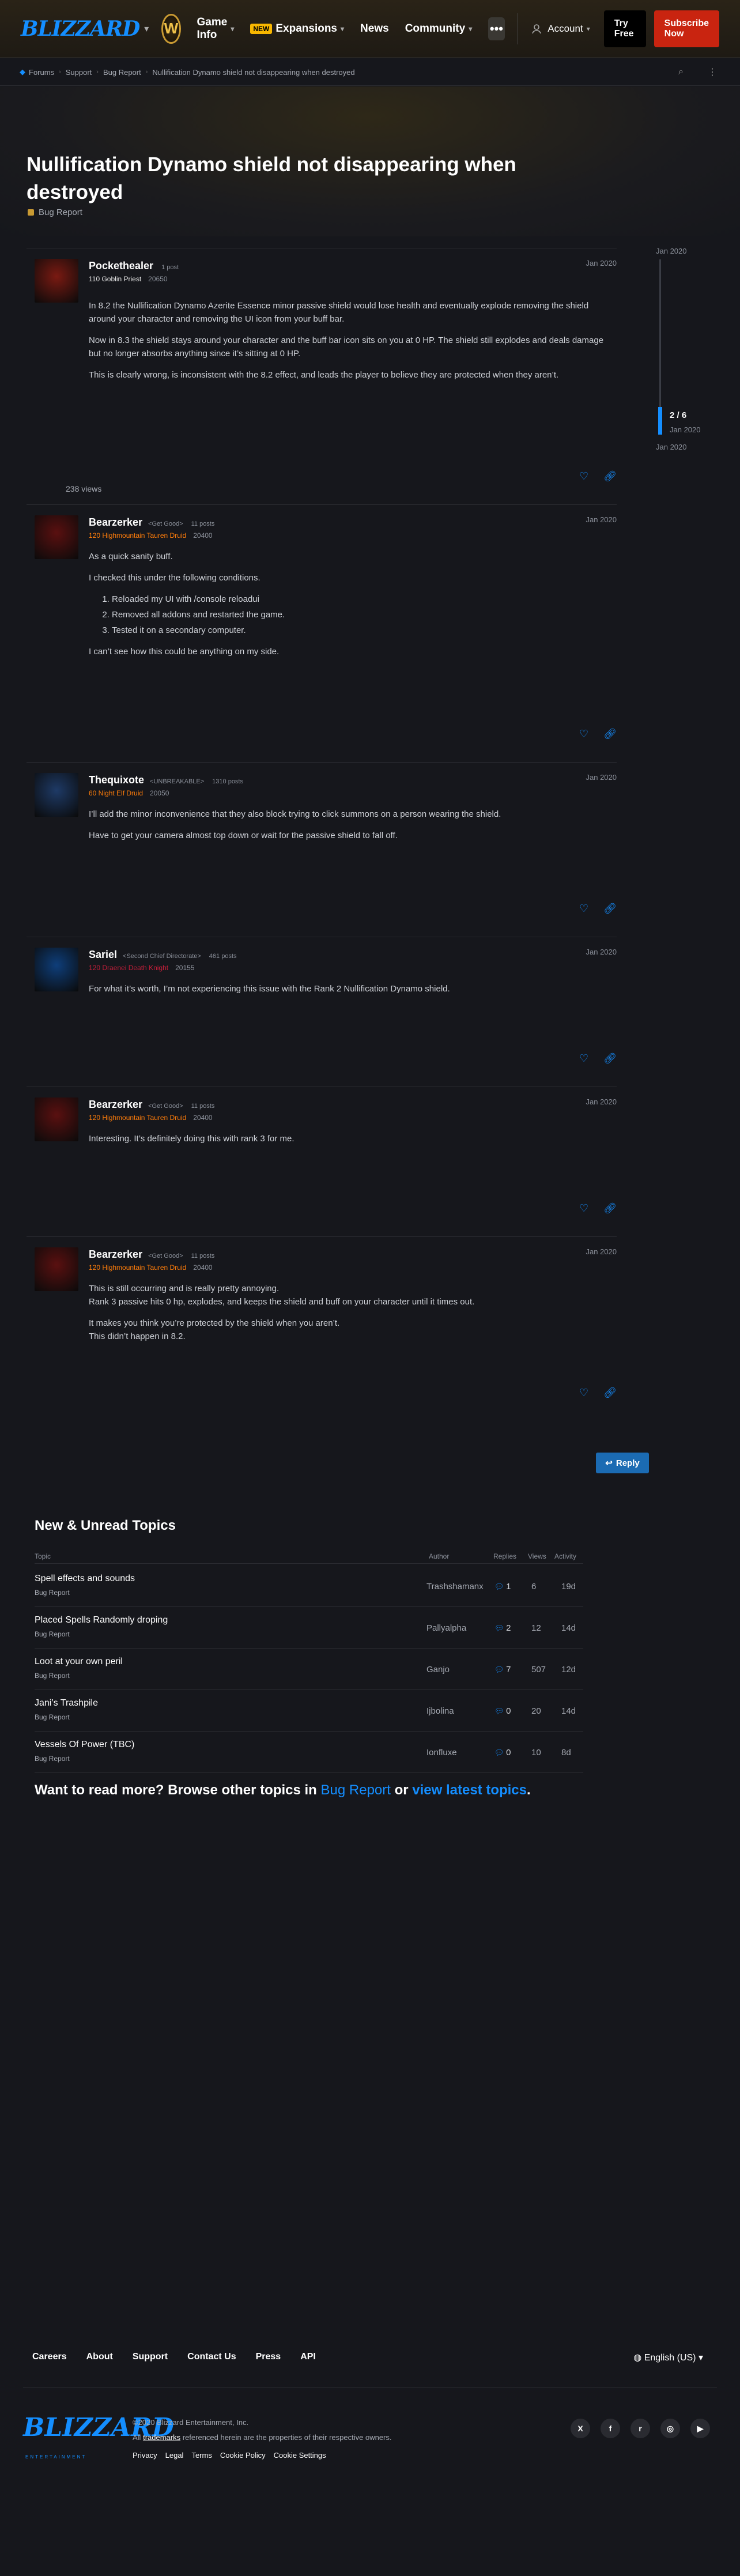 Image resolution: width=740 pixels, height=2576 pixels. Describe the element at coordinates (49, 2357) in the screenshot. I see `footer-careers: Careers` at that location.